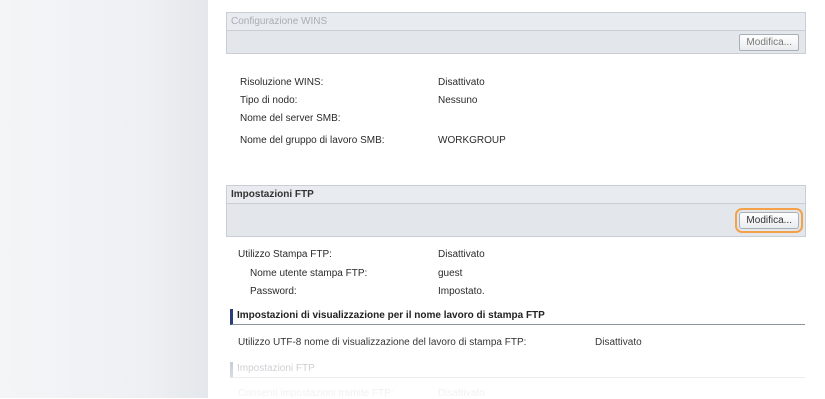 The height and width of the screenshot is (399, 825). Describe the element at coordinates (461, 291) in the screenshot. I see `ftp-password-value: Impostato.` at that location.